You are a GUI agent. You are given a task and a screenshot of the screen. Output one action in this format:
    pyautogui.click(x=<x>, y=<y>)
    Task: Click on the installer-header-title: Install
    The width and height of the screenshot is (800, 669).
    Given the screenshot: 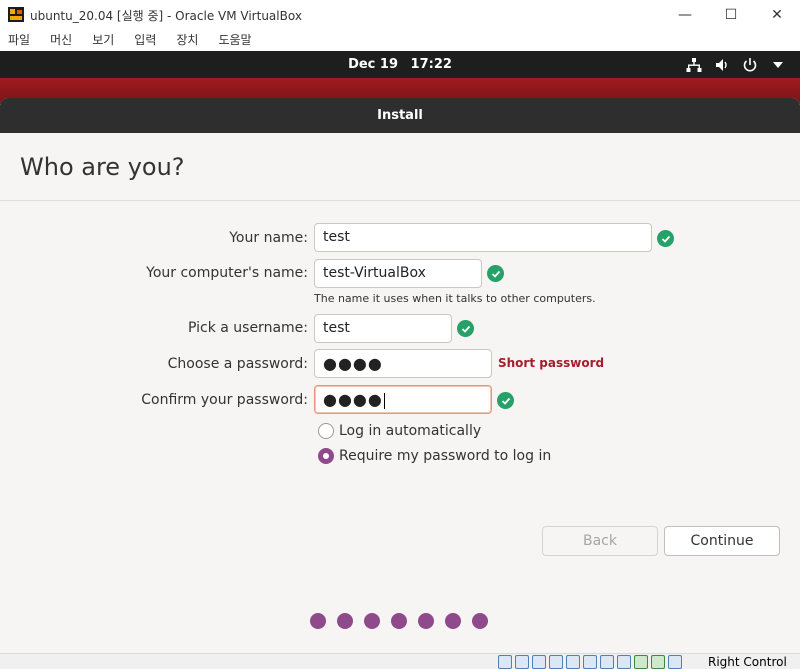 What is the action you would take?
    pyautogui.click(x=400, y=115)
    